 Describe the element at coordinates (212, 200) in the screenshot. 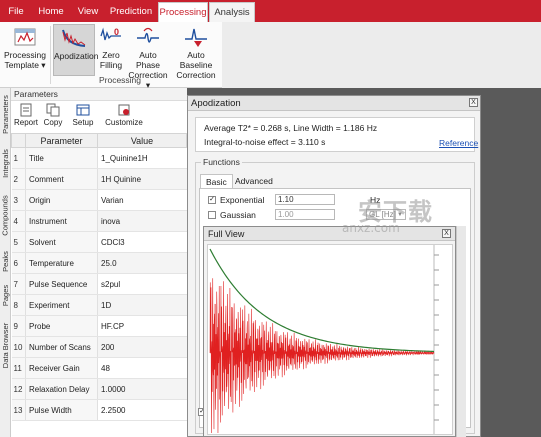

I see `exponential-checkbox: ✓` at that location.